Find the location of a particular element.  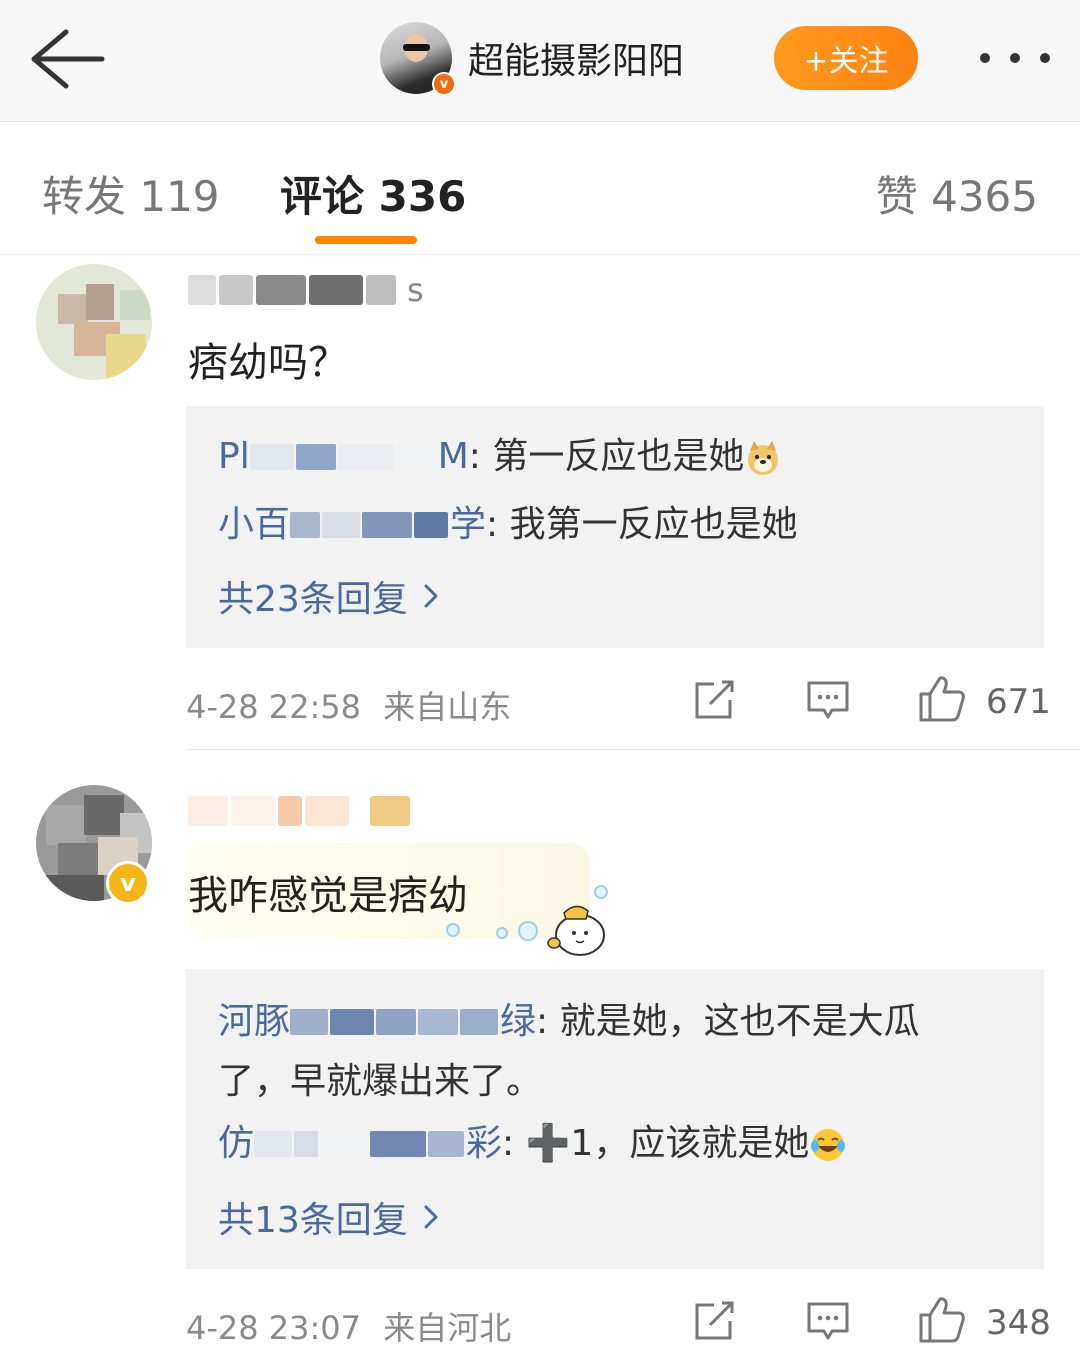

avatar: v is located at coordinates (94, 845).